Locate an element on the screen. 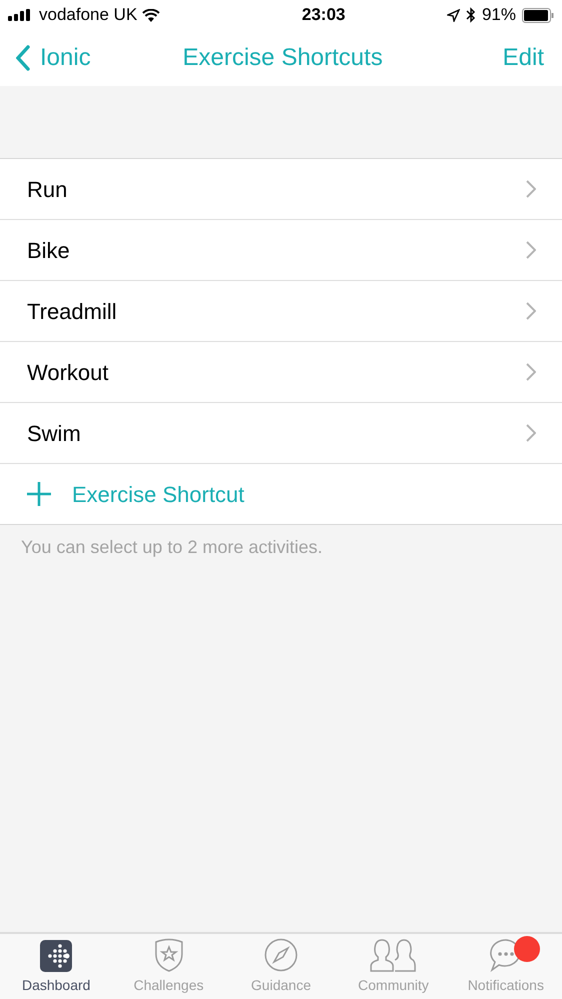 Image resolution: width=562 pixels, height=999 pixels. add-exercise-shortcut-button: Exercise Shortcut is located at coordinates (281, 494).